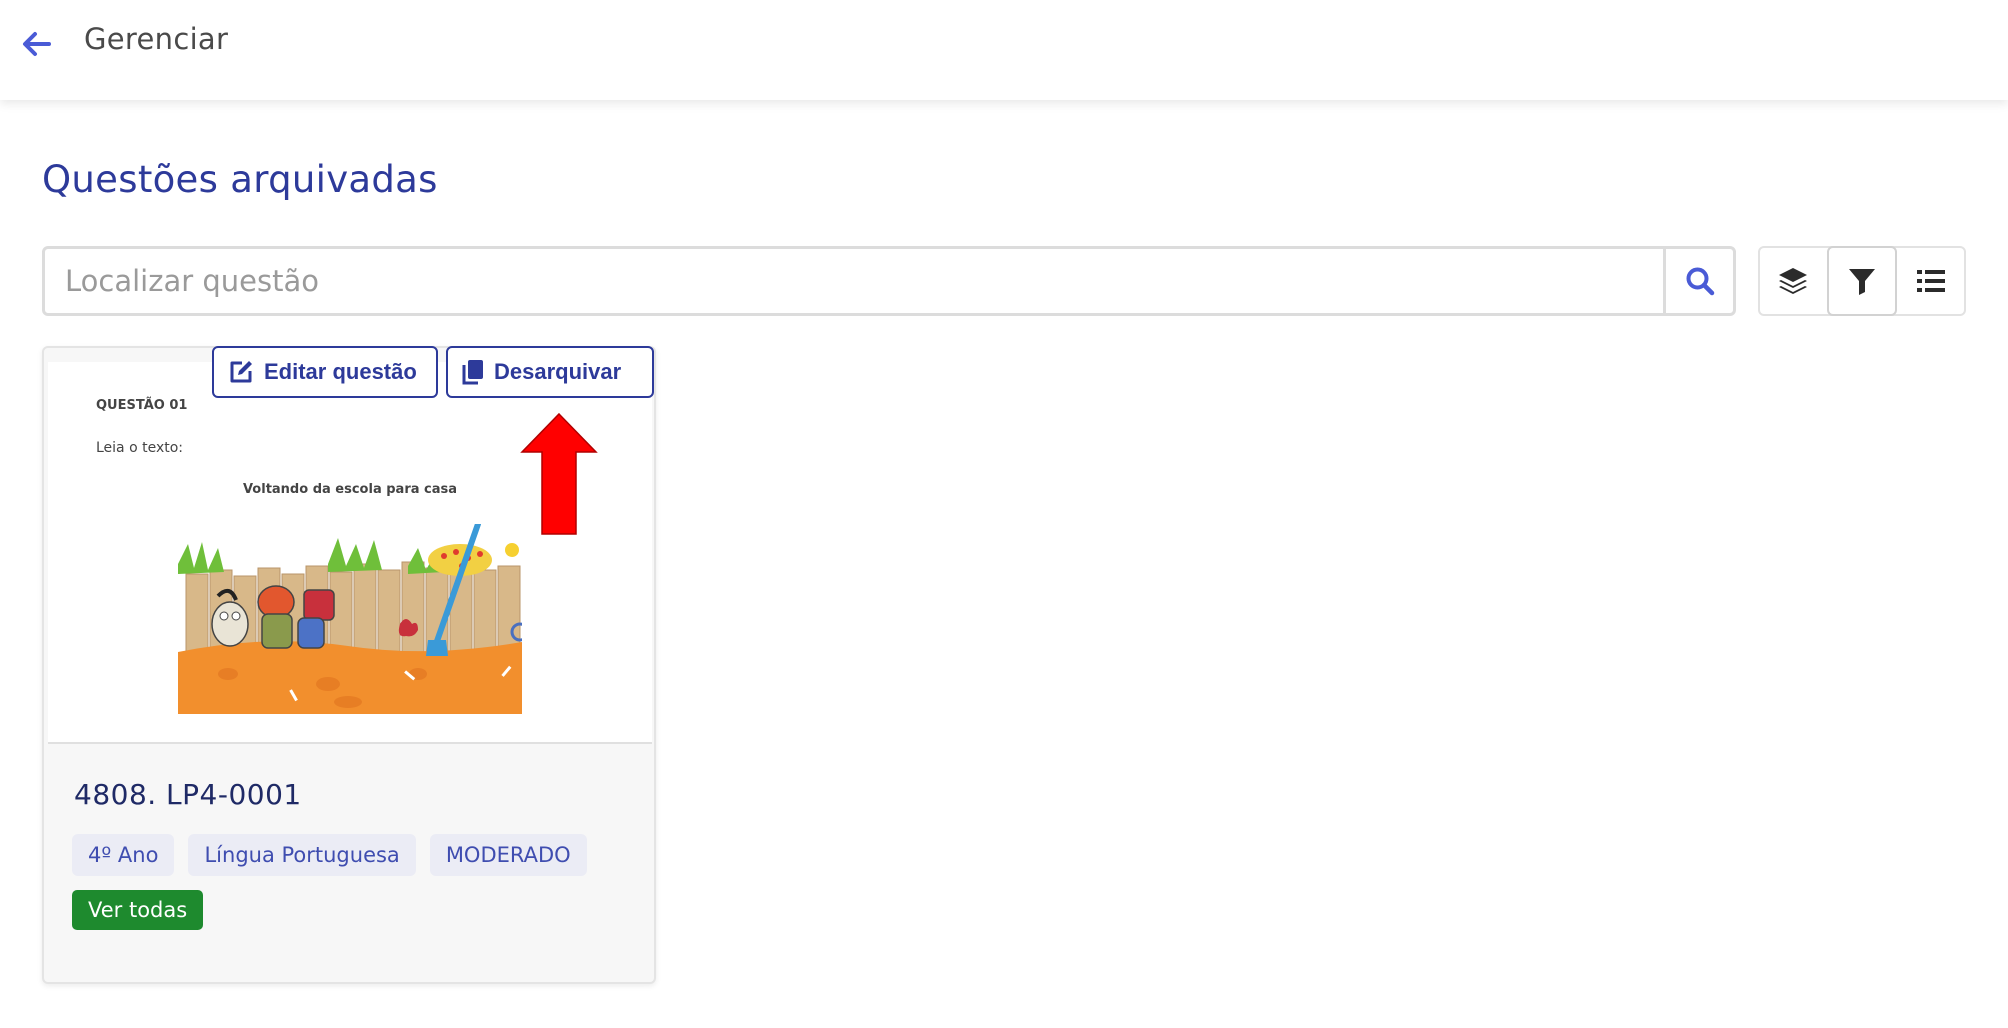 The width and height of the screenshot is (2008, 1028). I want to click on question-code: 4808. LP4-0001, so click(188, 794).